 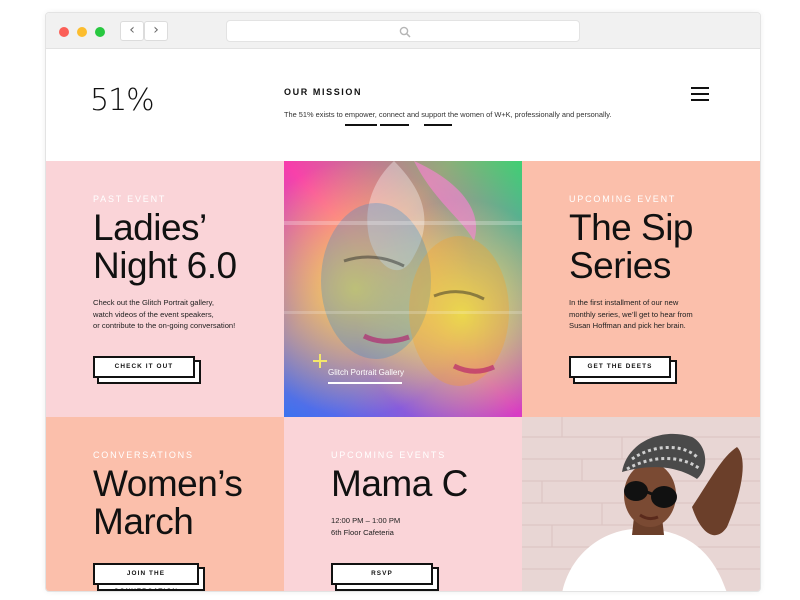 I want to click on tile-headline: Ladies’ Night 6.0, so click(x=165, y=247).